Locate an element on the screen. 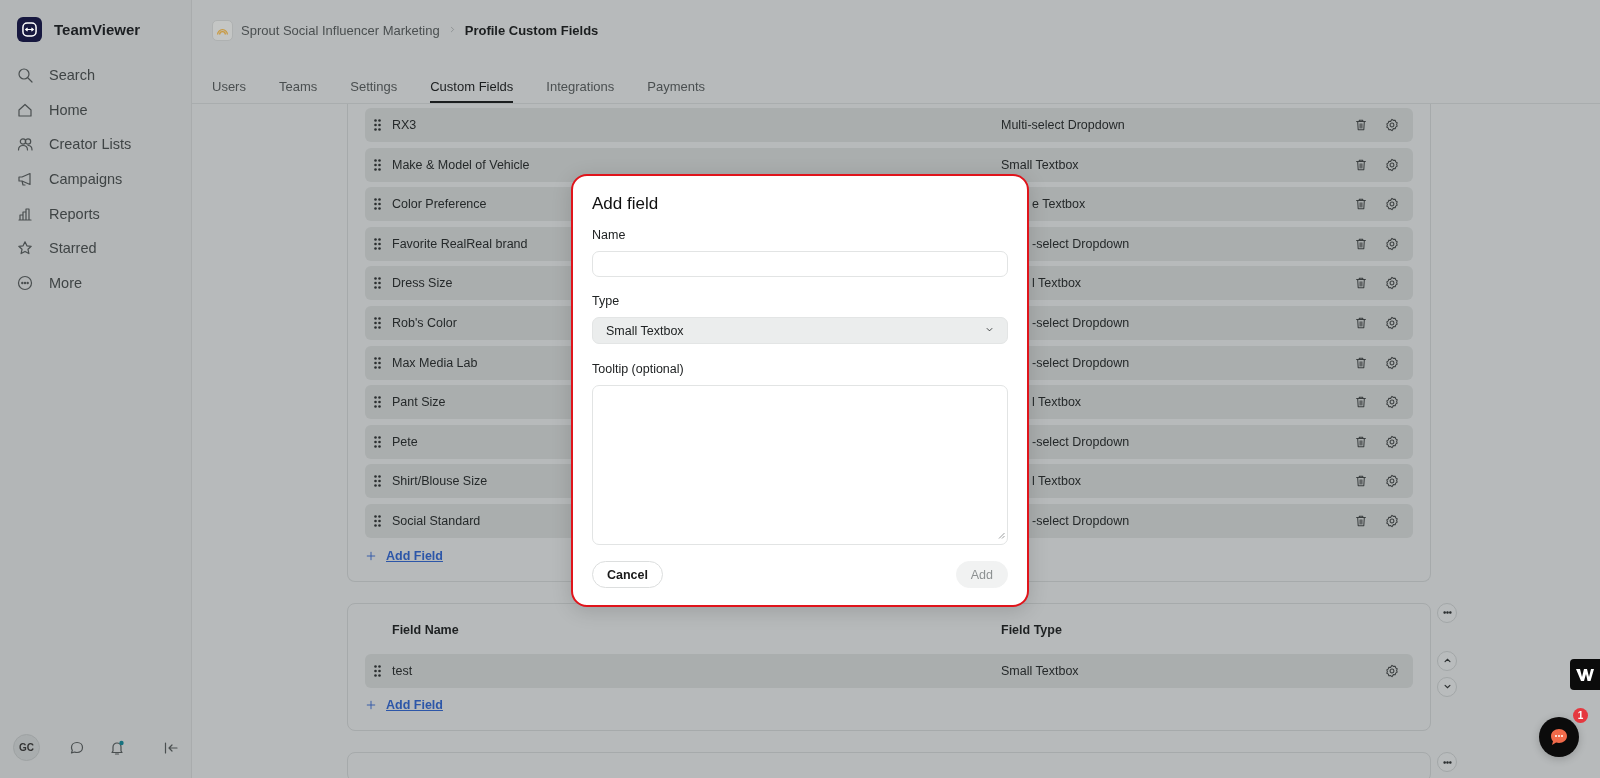  field-name: Color Preference is located at coordinates (439, 204).